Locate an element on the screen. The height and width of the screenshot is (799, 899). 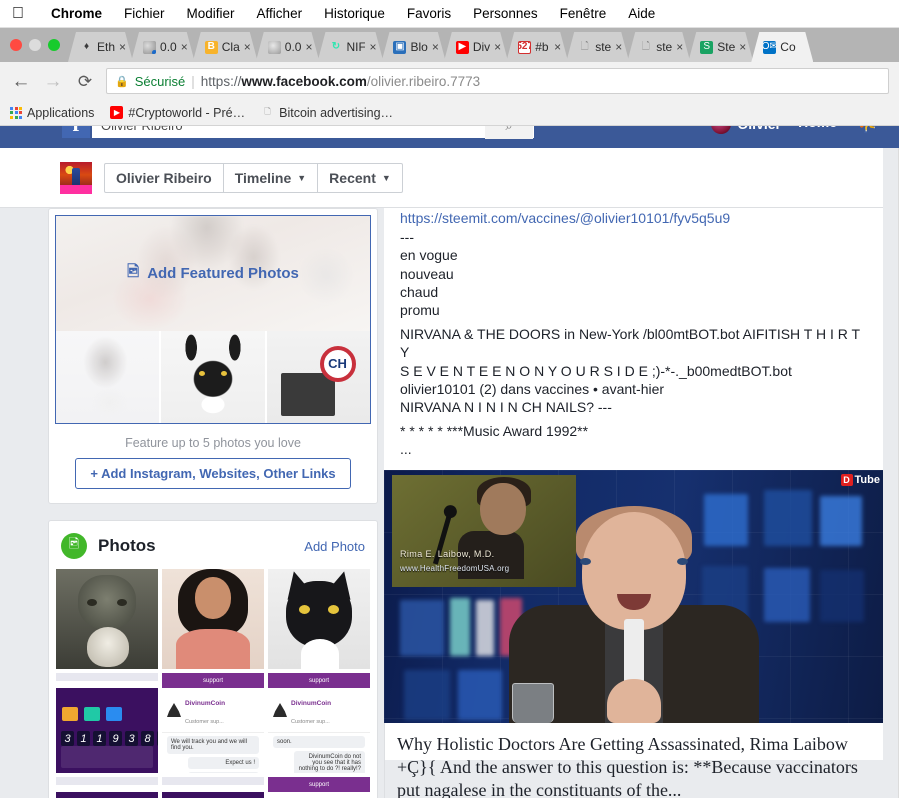
menu-item-personnes: Personnes is located at coordinates (505, 13).